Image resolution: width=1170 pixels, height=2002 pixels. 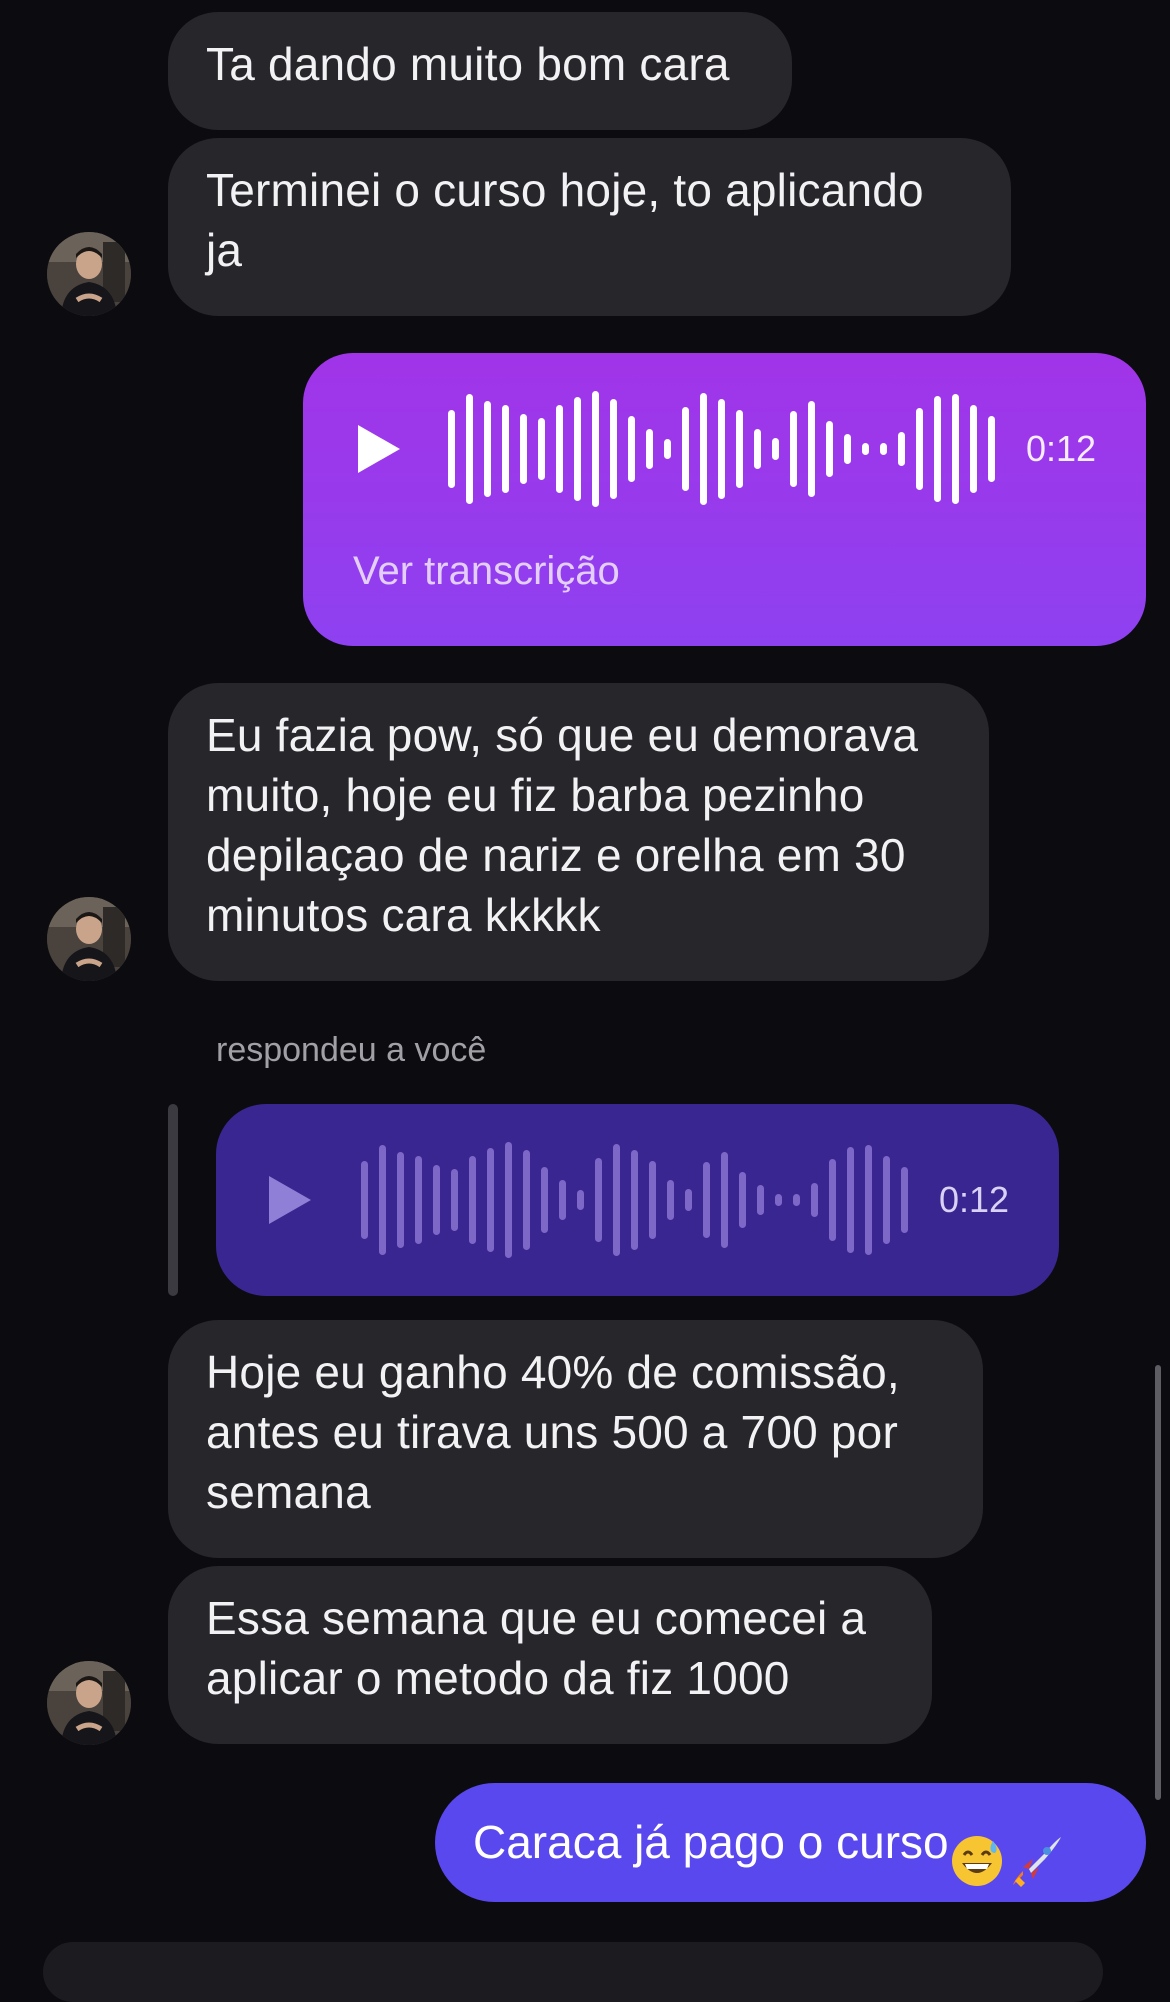 What do you see at coordinates (536, 1618) in the screenshot?
I see `message-text-line: Essa semana que eu comecei a` at bounding box center [536, 1618].